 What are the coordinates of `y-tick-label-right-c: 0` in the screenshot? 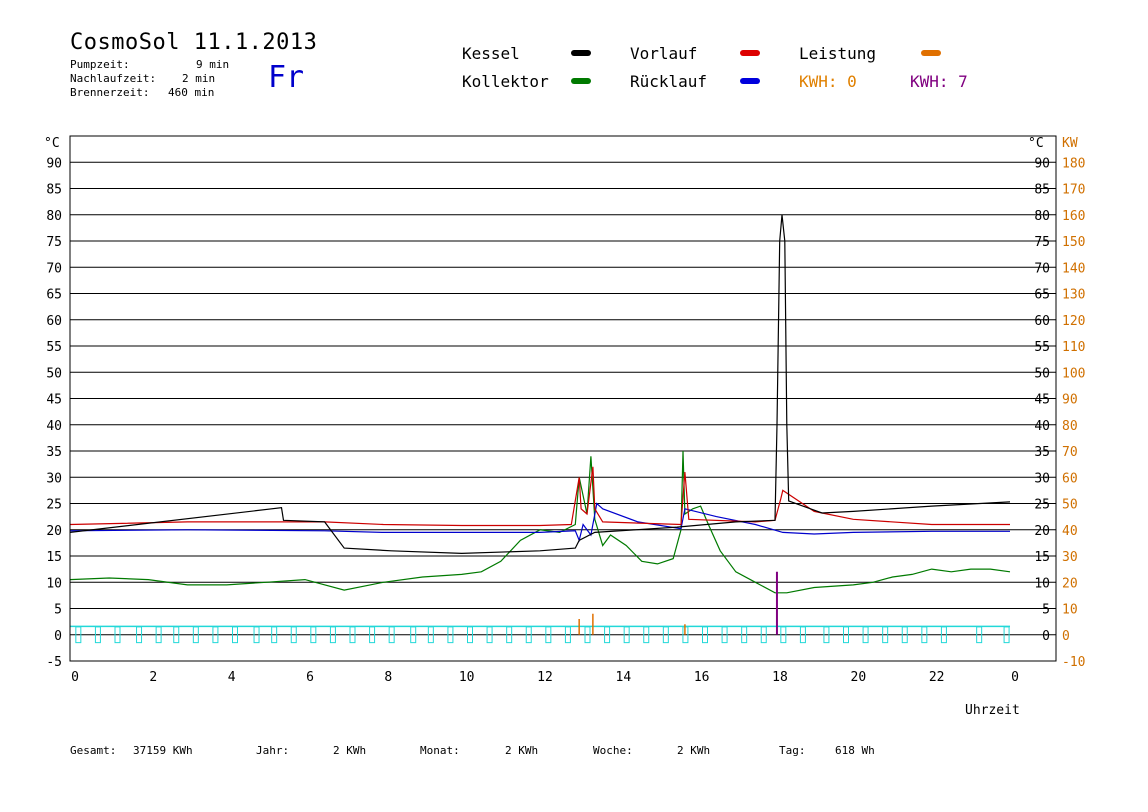 It's located at (1046, 636).